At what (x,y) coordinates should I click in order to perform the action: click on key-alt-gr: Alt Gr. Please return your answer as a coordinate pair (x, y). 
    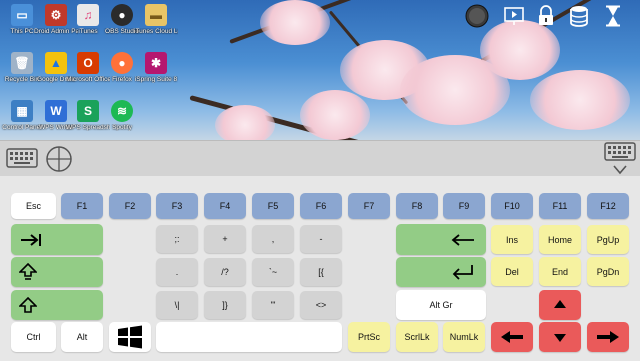
    Looking at the image, I should click on (441, 305).